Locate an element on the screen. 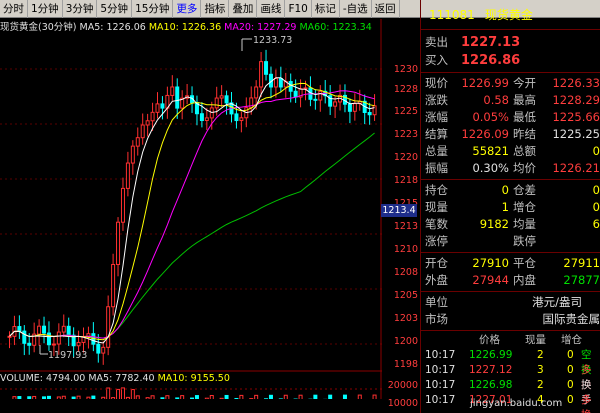 The height and width of the screenshot is (413, 600). field-value: 1226.09 is located at coordinates (485, 134).